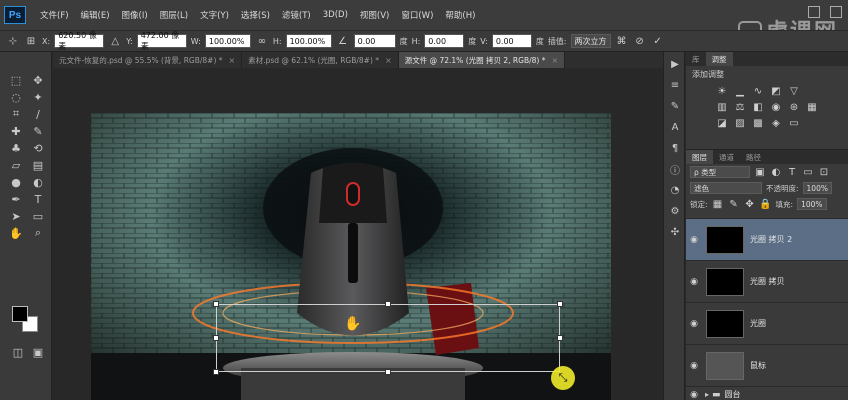 The width and height of the screenshot is (848, 400). What do you see at coordinates (18, 352) in the screenshot?
I see `quick-mask-icon: ◫` at bounding box center [18, 352].